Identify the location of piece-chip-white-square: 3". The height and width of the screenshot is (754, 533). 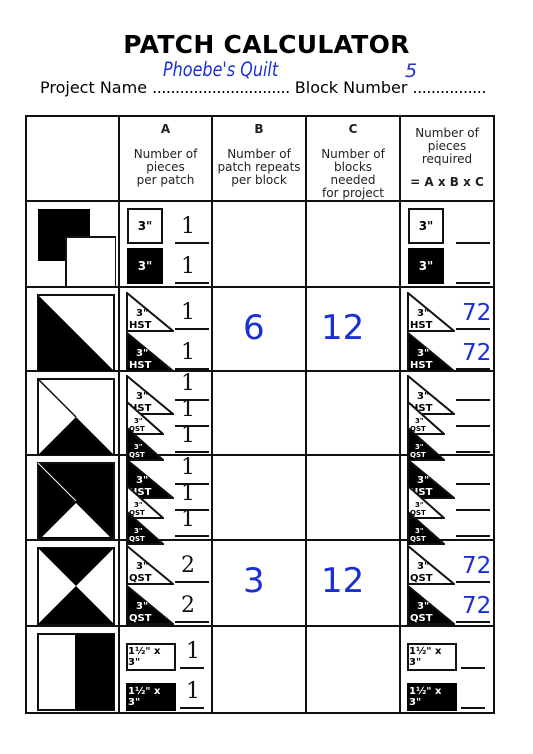
(426, 226).